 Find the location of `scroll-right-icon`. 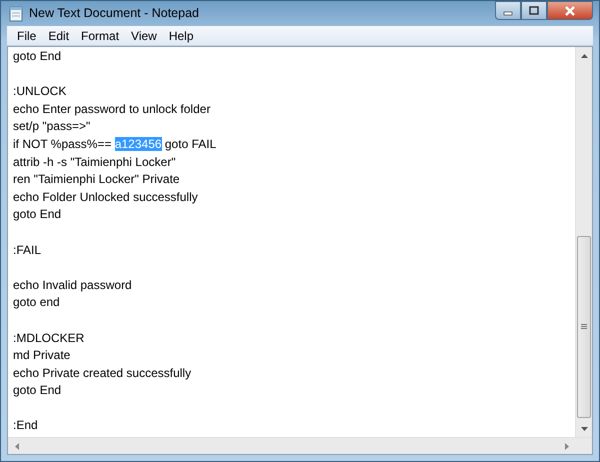

scroll-right-icon is located at coordinates (566, 446).